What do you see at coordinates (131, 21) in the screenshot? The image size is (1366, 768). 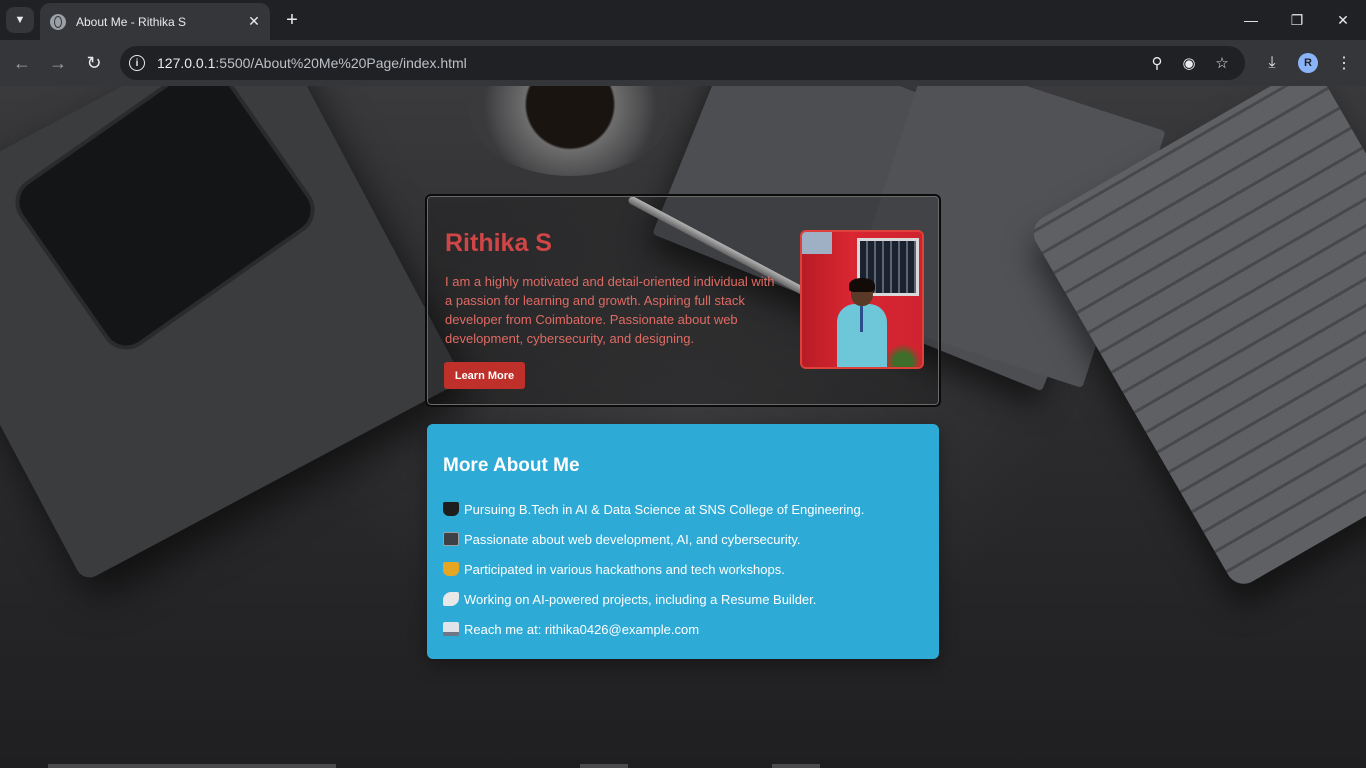 I see `tab-title: About Me - Rithika S` at bounding box center [131, 21].